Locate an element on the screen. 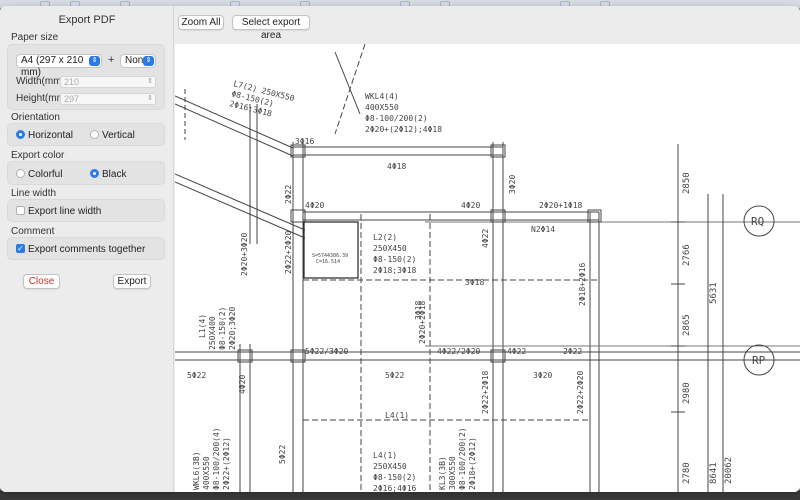 This screenshot has width=800, height=500. beam-label: 2Φ22+(2Φ12) is located at coordinates (226, 463).